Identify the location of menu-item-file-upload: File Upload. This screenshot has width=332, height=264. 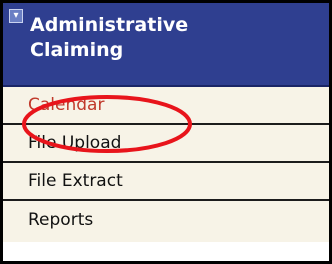
(166, 144).